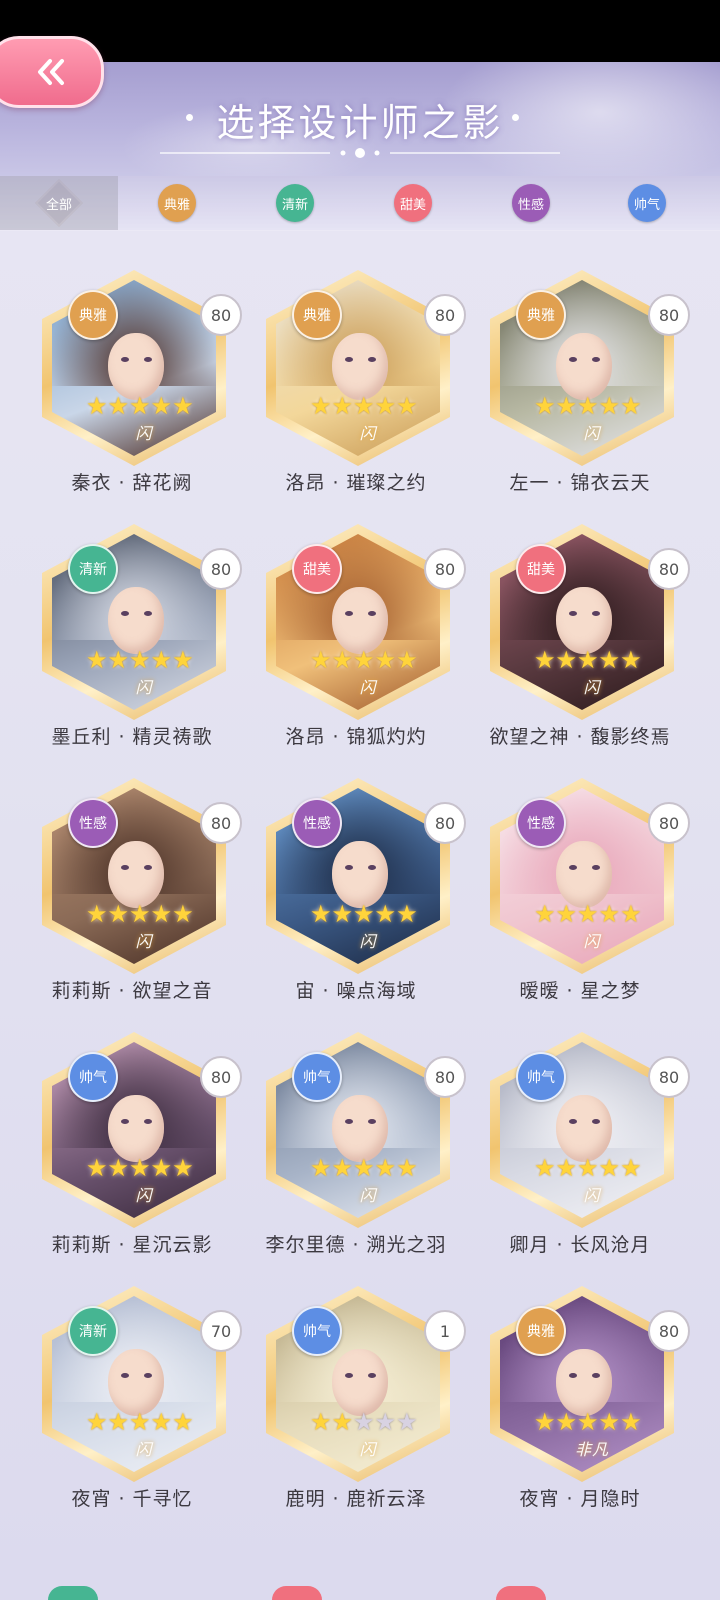 This screenshot has width=720, height=1600. What do you see at coordinates (132, 1150) in the screenshot?
I see `designer-card: ★ ★ ★ ★ ★ 闪 帅气 80 莉莉斯 · 星沉云影` at bounding box center [132, 1150].